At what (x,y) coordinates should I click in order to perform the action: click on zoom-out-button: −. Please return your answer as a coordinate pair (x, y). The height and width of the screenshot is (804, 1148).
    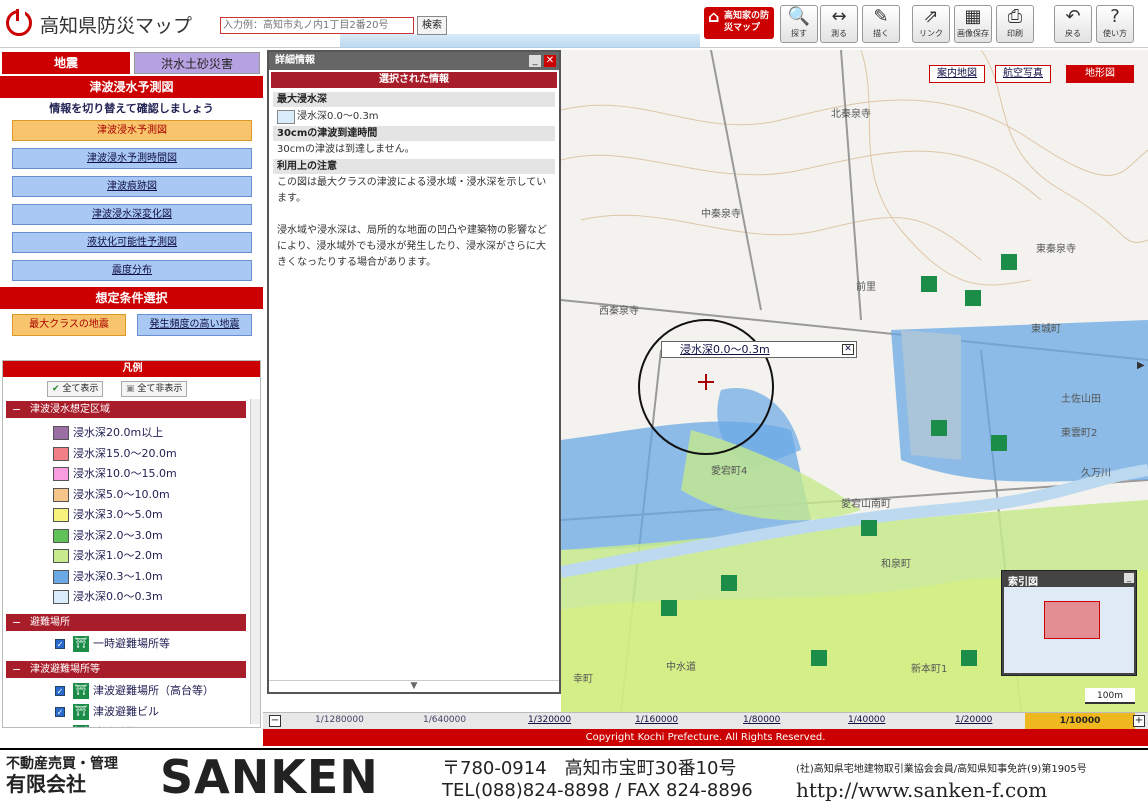
    Looking at the image, I should click on (275, 721).